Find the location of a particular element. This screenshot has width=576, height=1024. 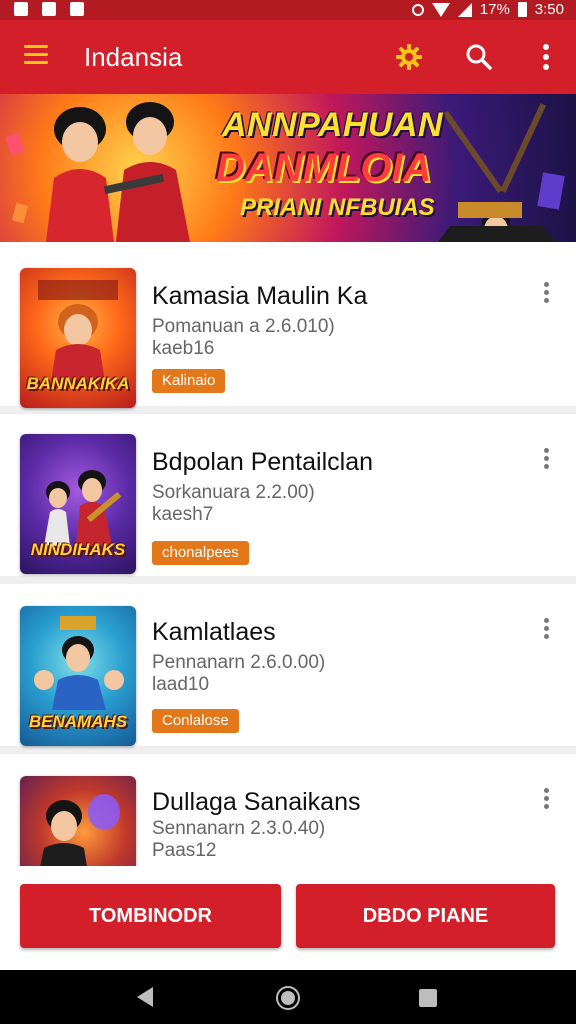

game-title: Dullaga Sanaikans is located at coordinates (256, 802).